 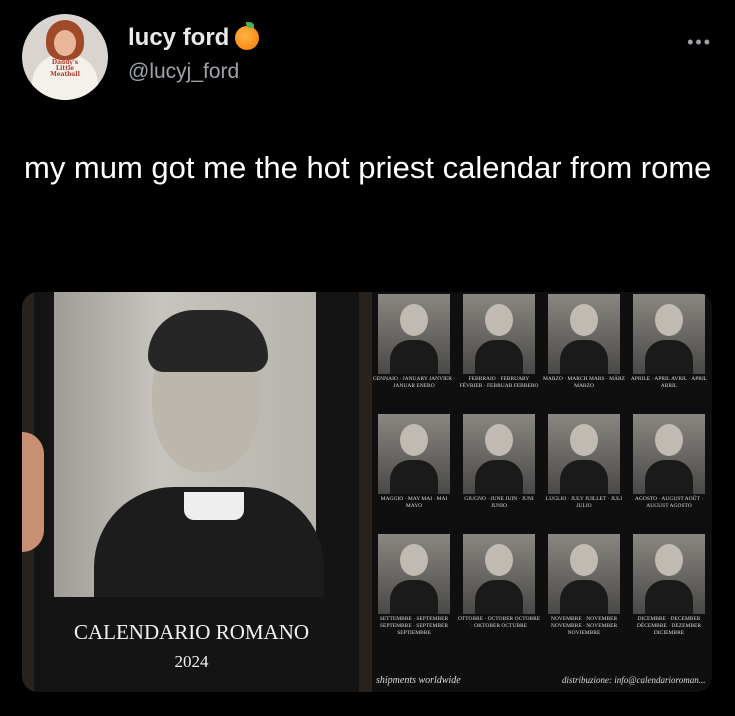 I want to click on month-label: APRILE · APRIL AVRIL · APRIL ABRIL, so click(x=669, y=382).